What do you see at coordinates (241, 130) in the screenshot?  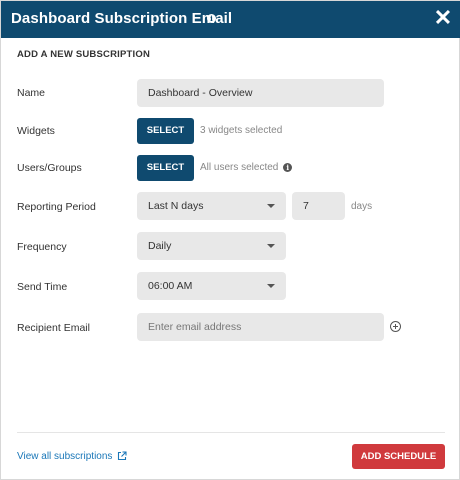 I see `widgets-helper-text: 3 widgets selected` at bounding box center [241, 130].